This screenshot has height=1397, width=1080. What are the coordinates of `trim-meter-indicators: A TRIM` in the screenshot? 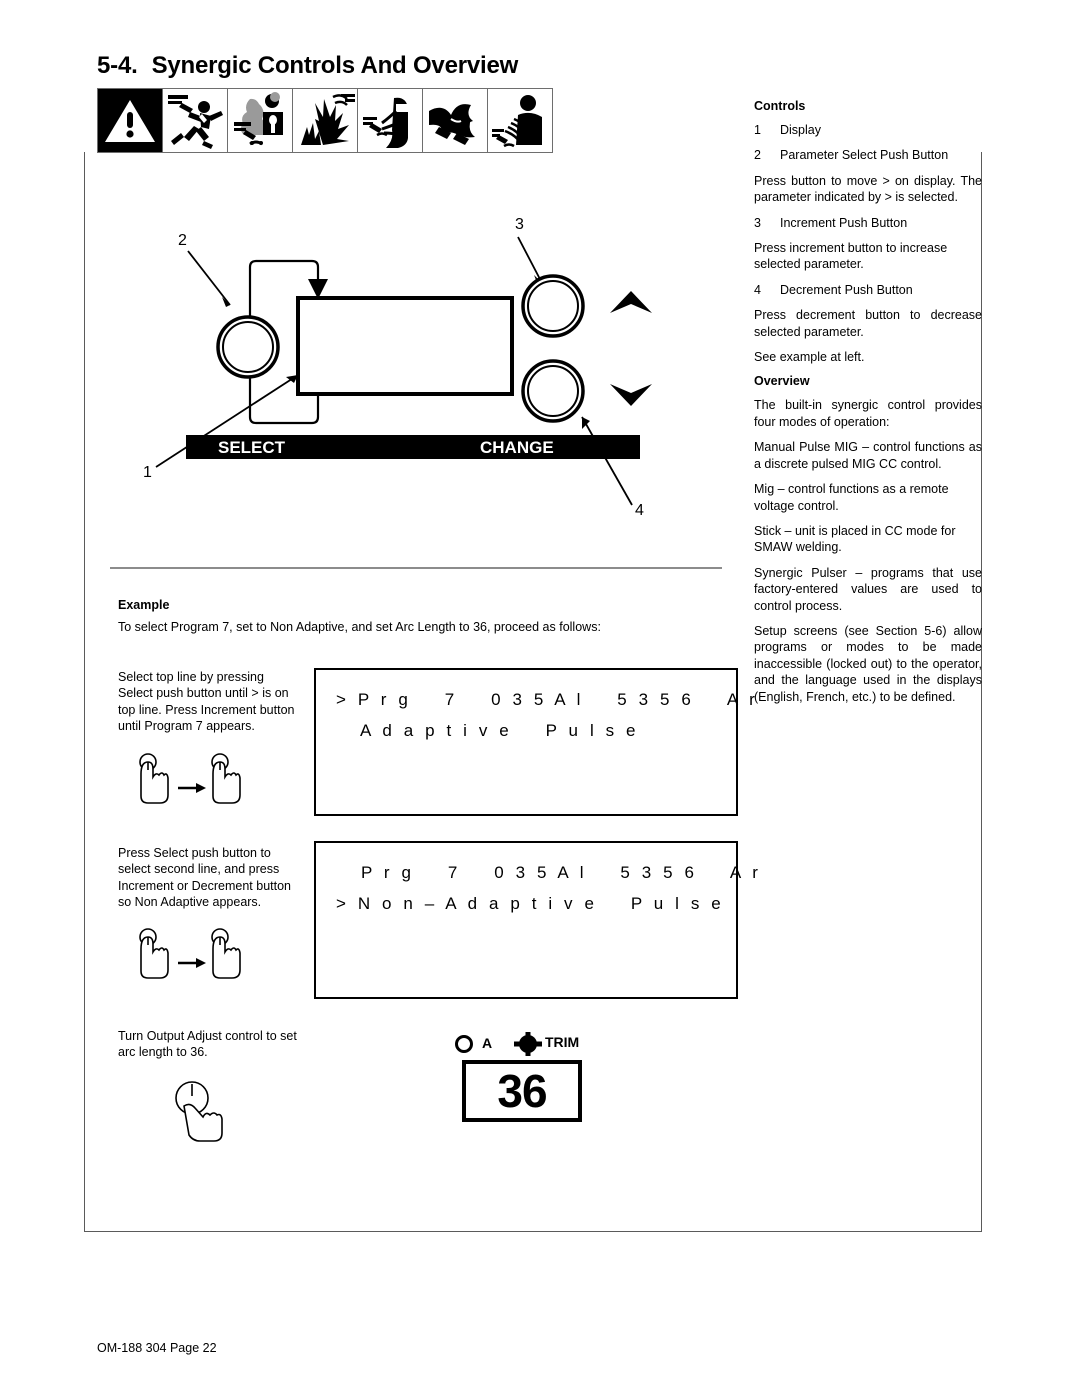 It's located at (517, 1044).